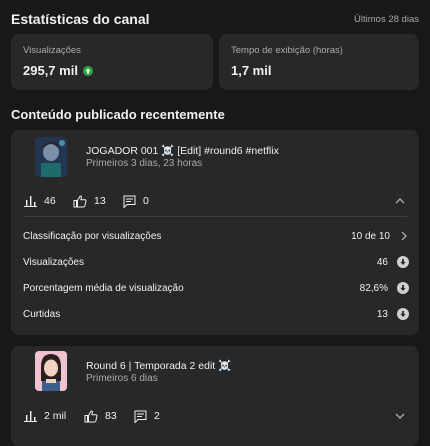 The height and width of the screenshot is (446, 430). Describe the element at coordinates (215, 201) in the screenshot. I see `video-metrics-row: 46 13 0` at that location.